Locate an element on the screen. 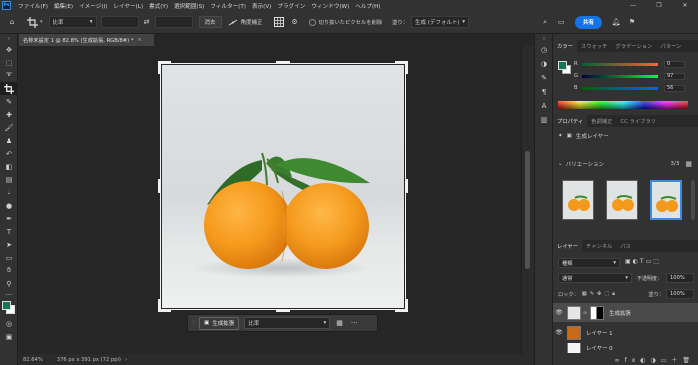 Image resolution: width=698 pixels, height=365 pixels. zoom-tool-icon: ⚲ is located at coordinates (9, 283).